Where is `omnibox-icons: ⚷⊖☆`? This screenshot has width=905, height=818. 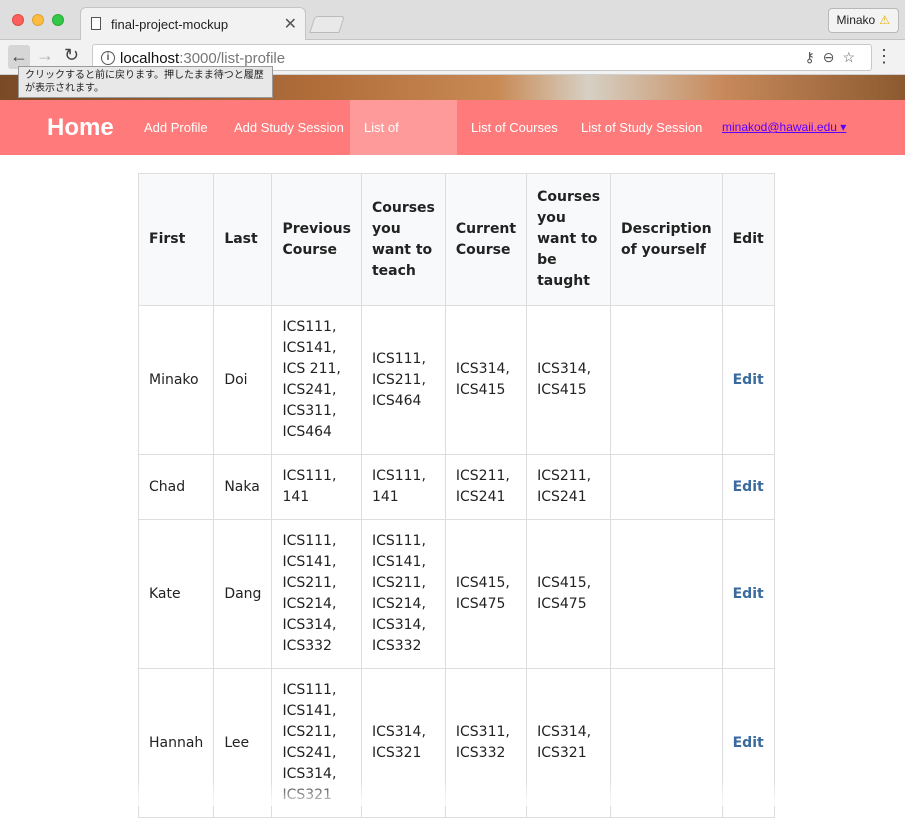 omnibox-icons: ⚷⊖☆ is located at coordinates (833, 57).